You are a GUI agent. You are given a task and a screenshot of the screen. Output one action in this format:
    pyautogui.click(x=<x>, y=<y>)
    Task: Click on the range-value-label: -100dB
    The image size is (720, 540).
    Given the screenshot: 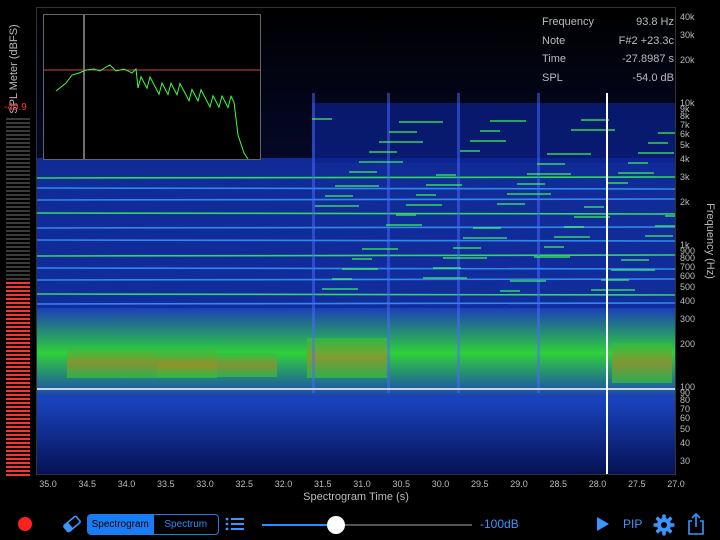 What is the action you would take?
    pyautogui.click(x=499, y=524)
    